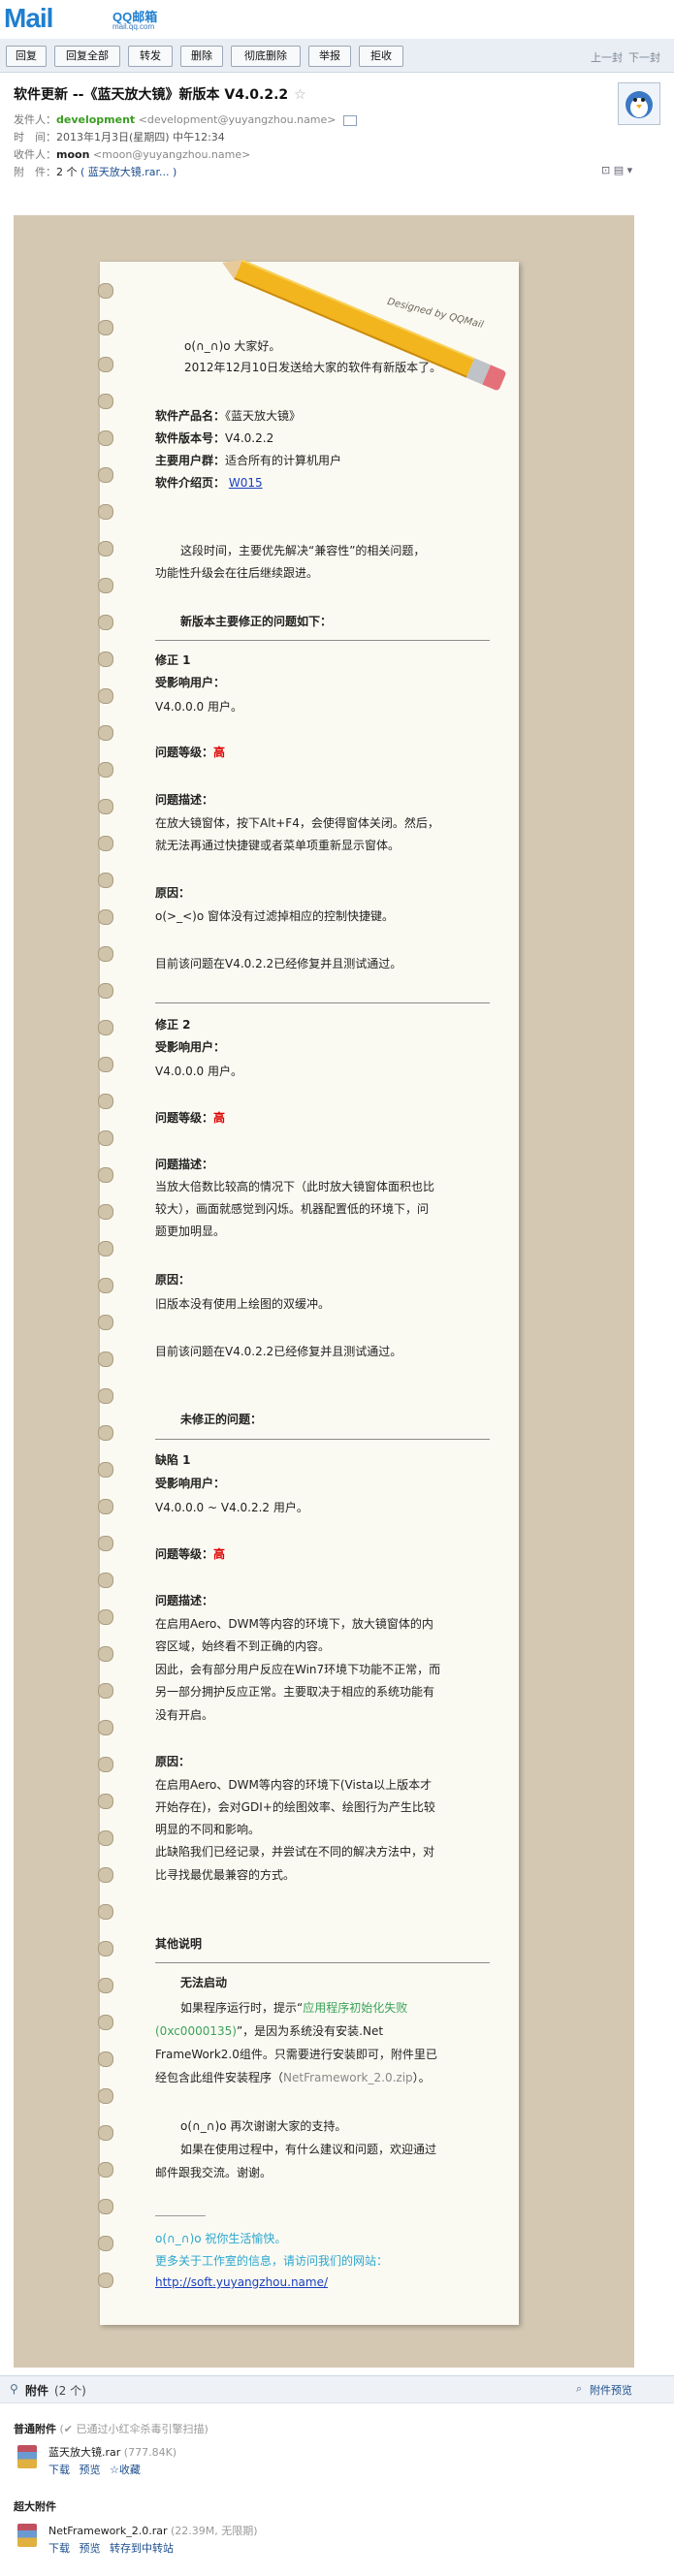 This screenshot has height=2576, width=674. Describe the element at coordinates (204, 1982) in the screenshot. I see `no-start-title: 无法启动` at that location.